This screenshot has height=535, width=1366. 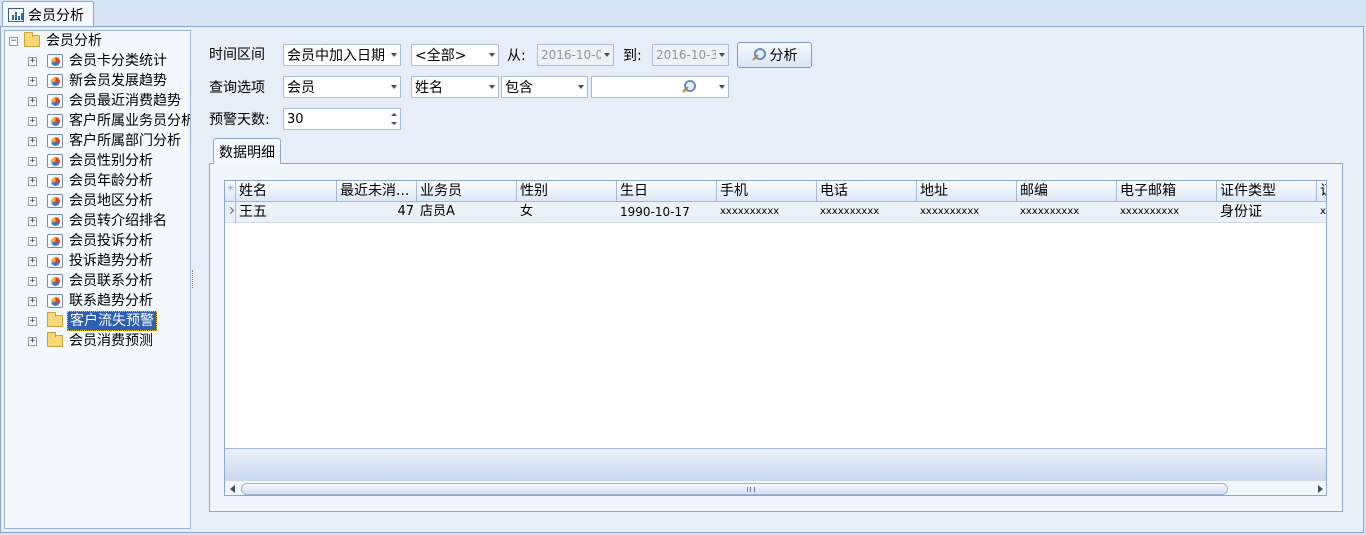 I want to click on tree-item-selected: + 客户流失预警, so click(x=92, y=321).